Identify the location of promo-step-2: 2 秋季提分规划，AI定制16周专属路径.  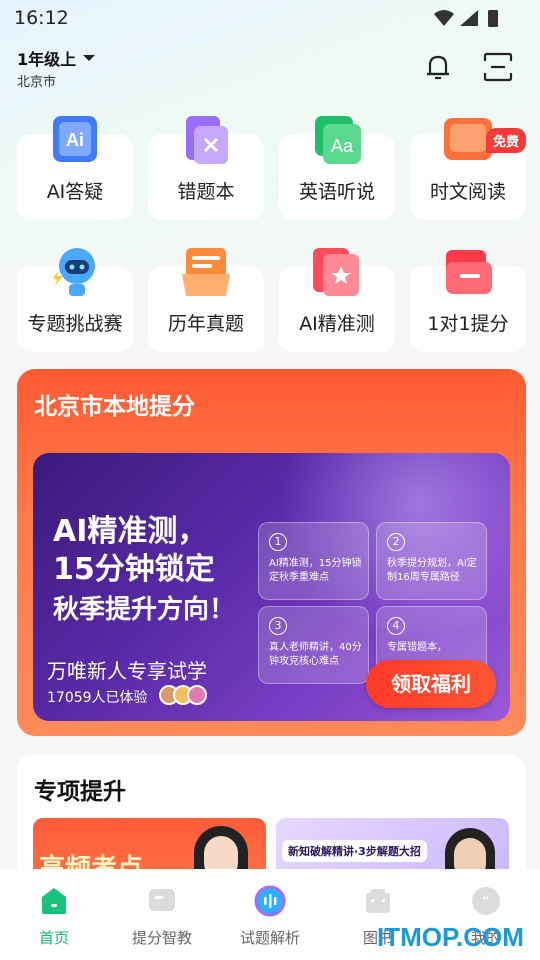
(431, 561).